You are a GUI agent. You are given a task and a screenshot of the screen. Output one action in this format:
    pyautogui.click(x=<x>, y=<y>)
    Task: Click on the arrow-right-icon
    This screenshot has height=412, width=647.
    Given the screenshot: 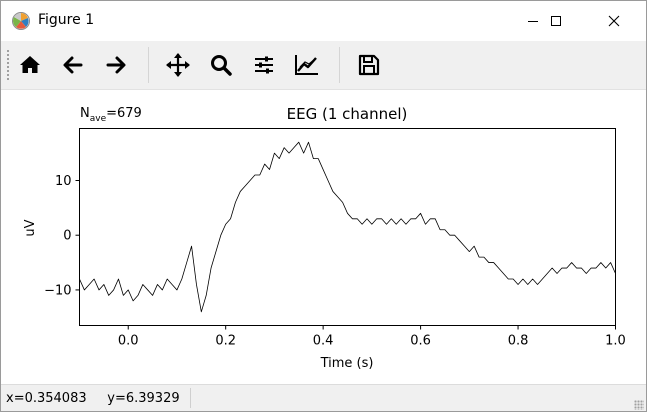 What is the action you would take?
    pyautogui.click(x=116, y=65)
    